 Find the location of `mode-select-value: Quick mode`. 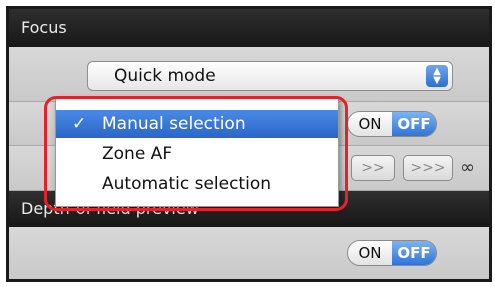

mode-select-value: Quick mode is located at coordinates (165, 76).